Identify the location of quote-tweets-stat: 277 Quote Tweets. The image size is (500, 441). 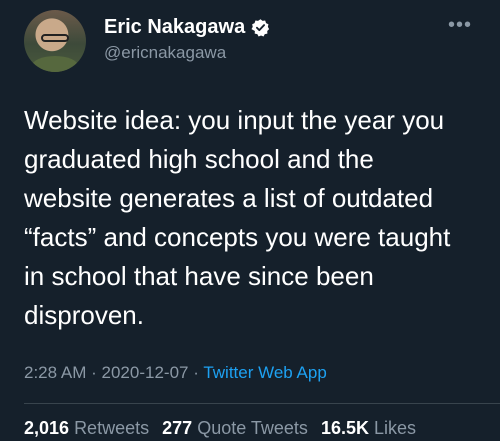
(237, 428).